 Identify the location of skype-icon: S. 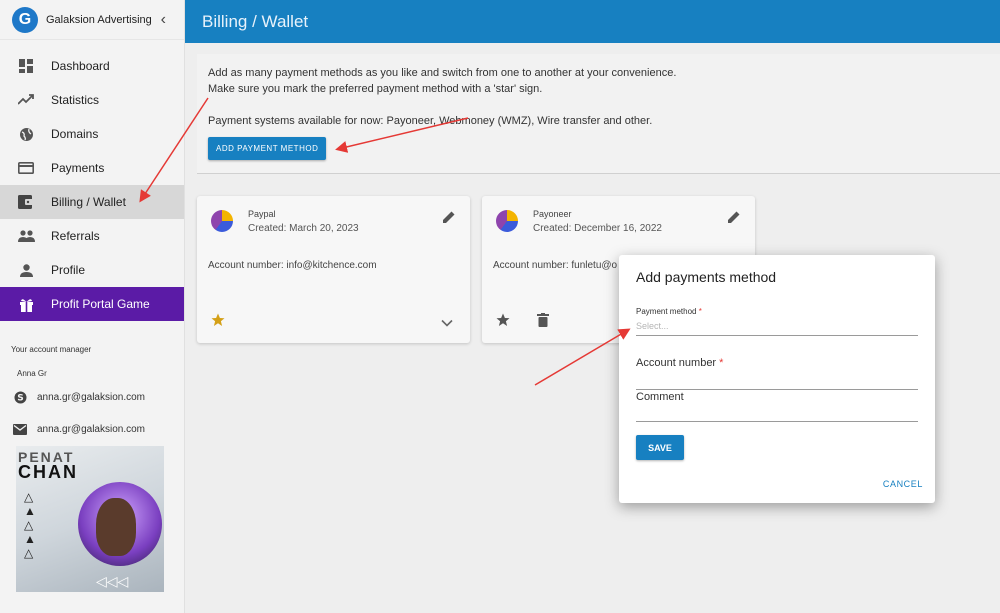
(20, 397).